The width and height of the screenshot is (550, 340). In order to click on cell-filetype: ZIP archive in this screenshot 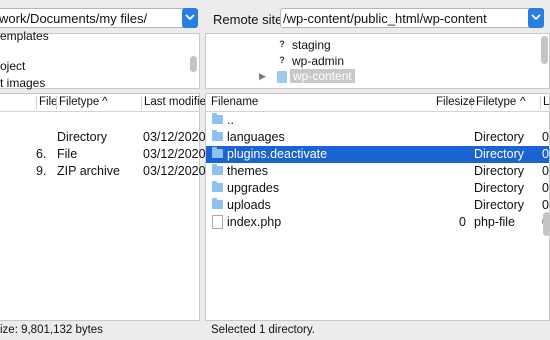, I will do `click(88, 171)`.